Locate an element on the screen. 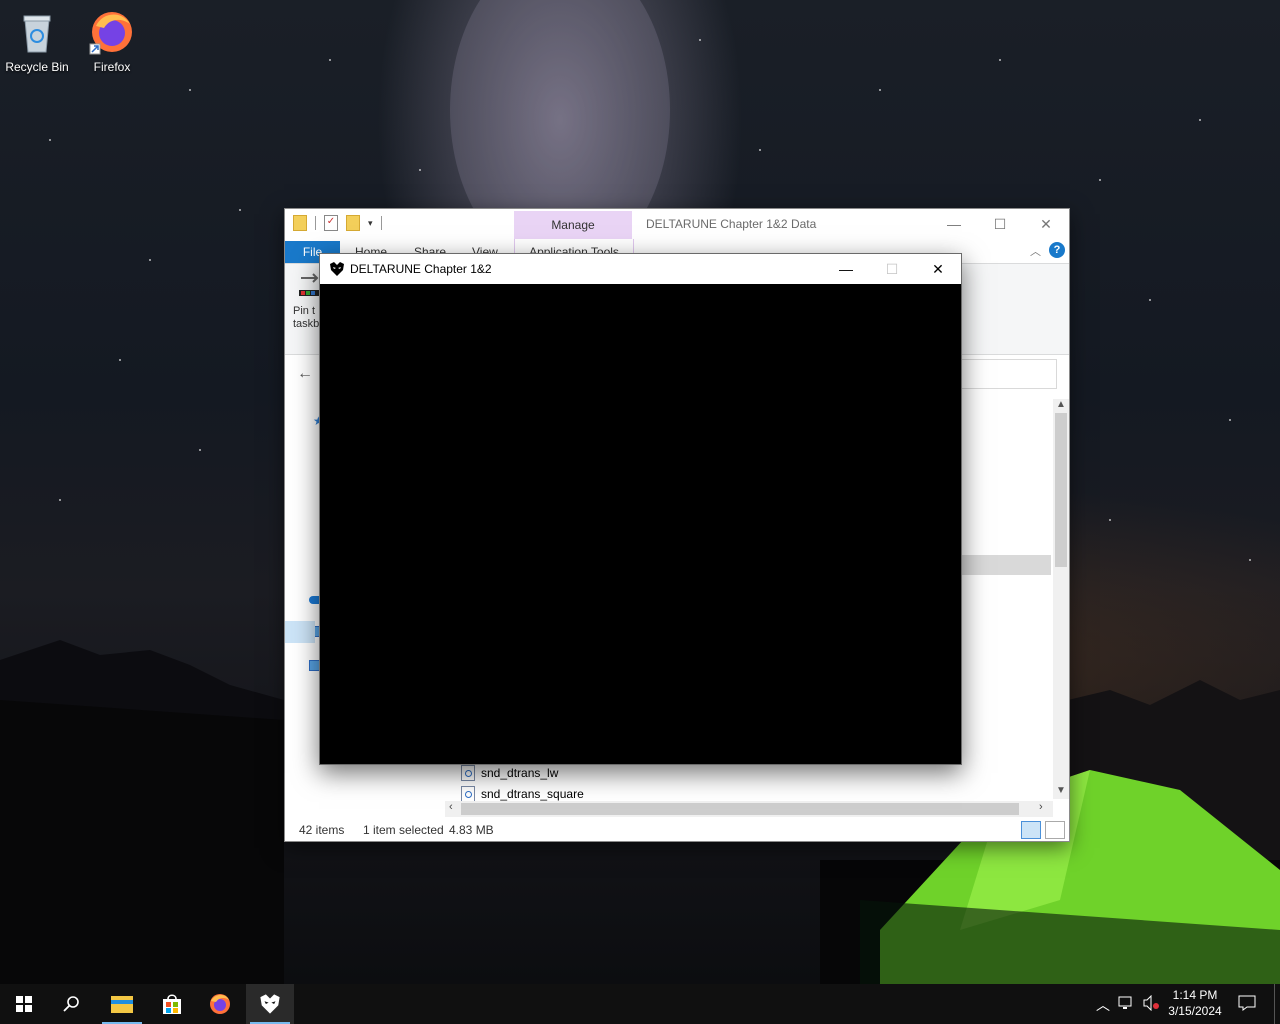 The image size is (1280, 1024). folder-icon is located at coordinates (300, 223).